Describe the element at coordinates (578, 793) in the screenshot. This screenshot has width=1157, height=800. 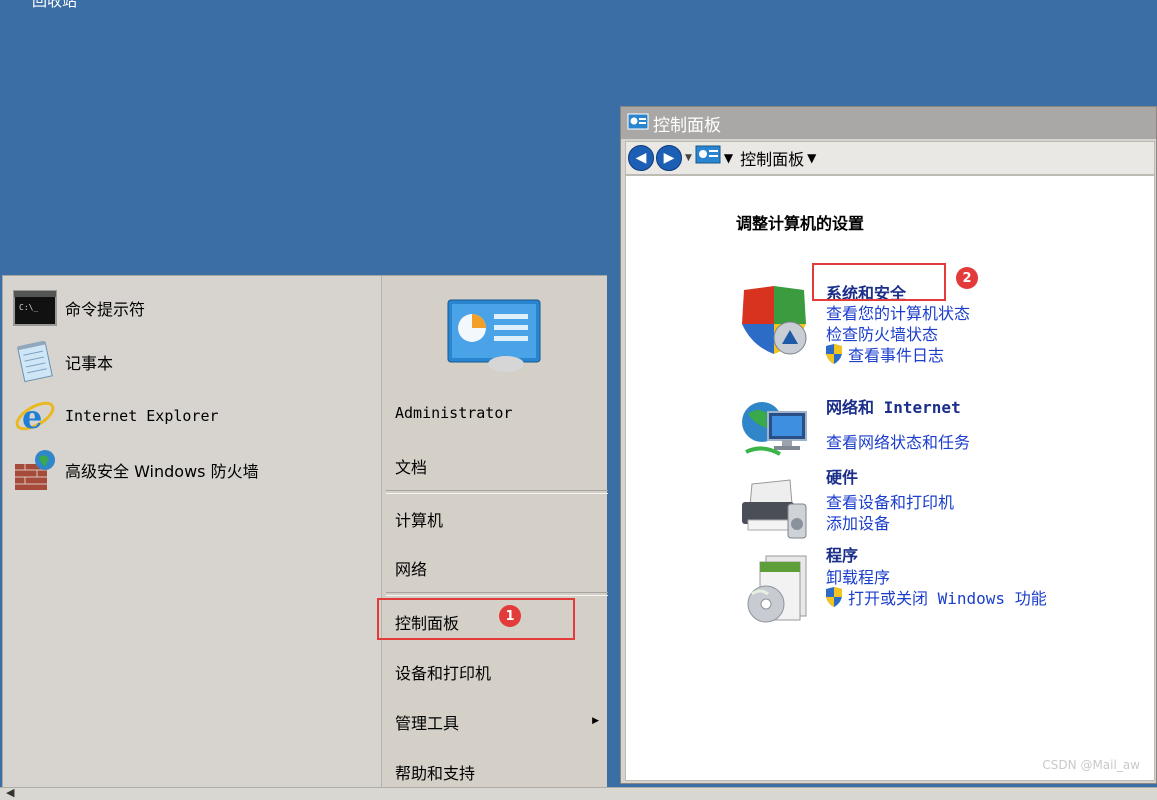
I see `taskbar: ◀` at that location.